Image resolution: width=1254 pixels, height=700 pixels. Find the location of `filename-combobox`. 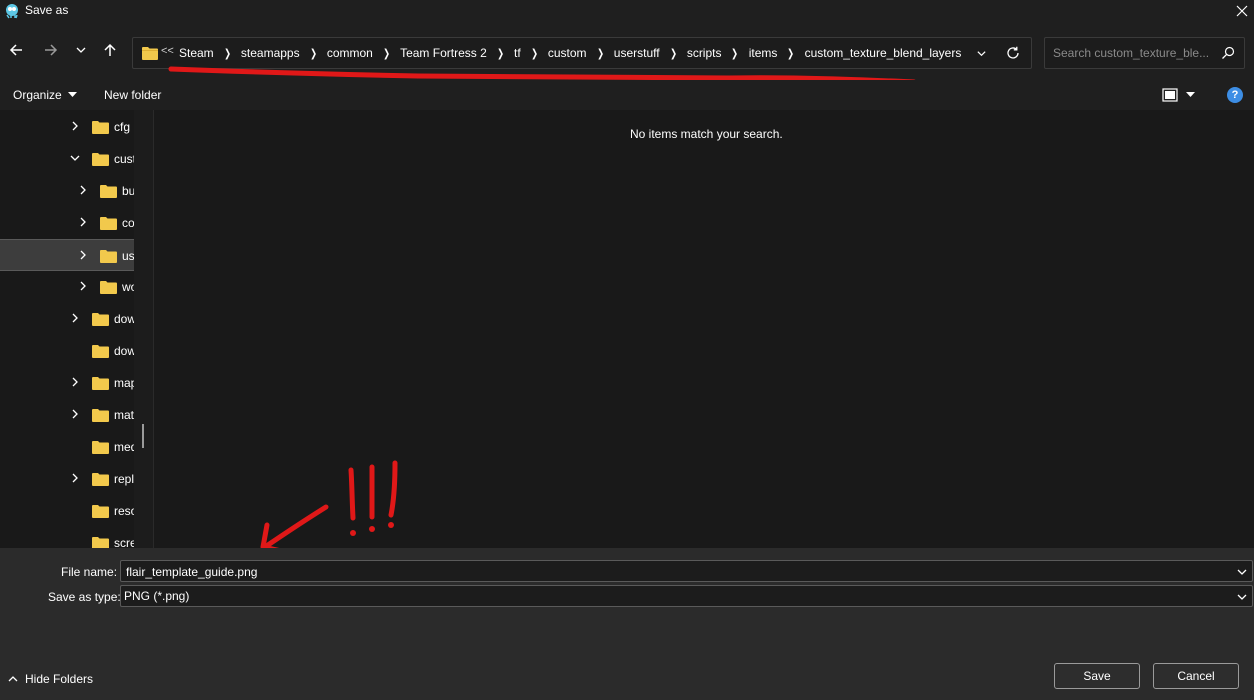

filename-combobox is located at coordinates (686, 571).